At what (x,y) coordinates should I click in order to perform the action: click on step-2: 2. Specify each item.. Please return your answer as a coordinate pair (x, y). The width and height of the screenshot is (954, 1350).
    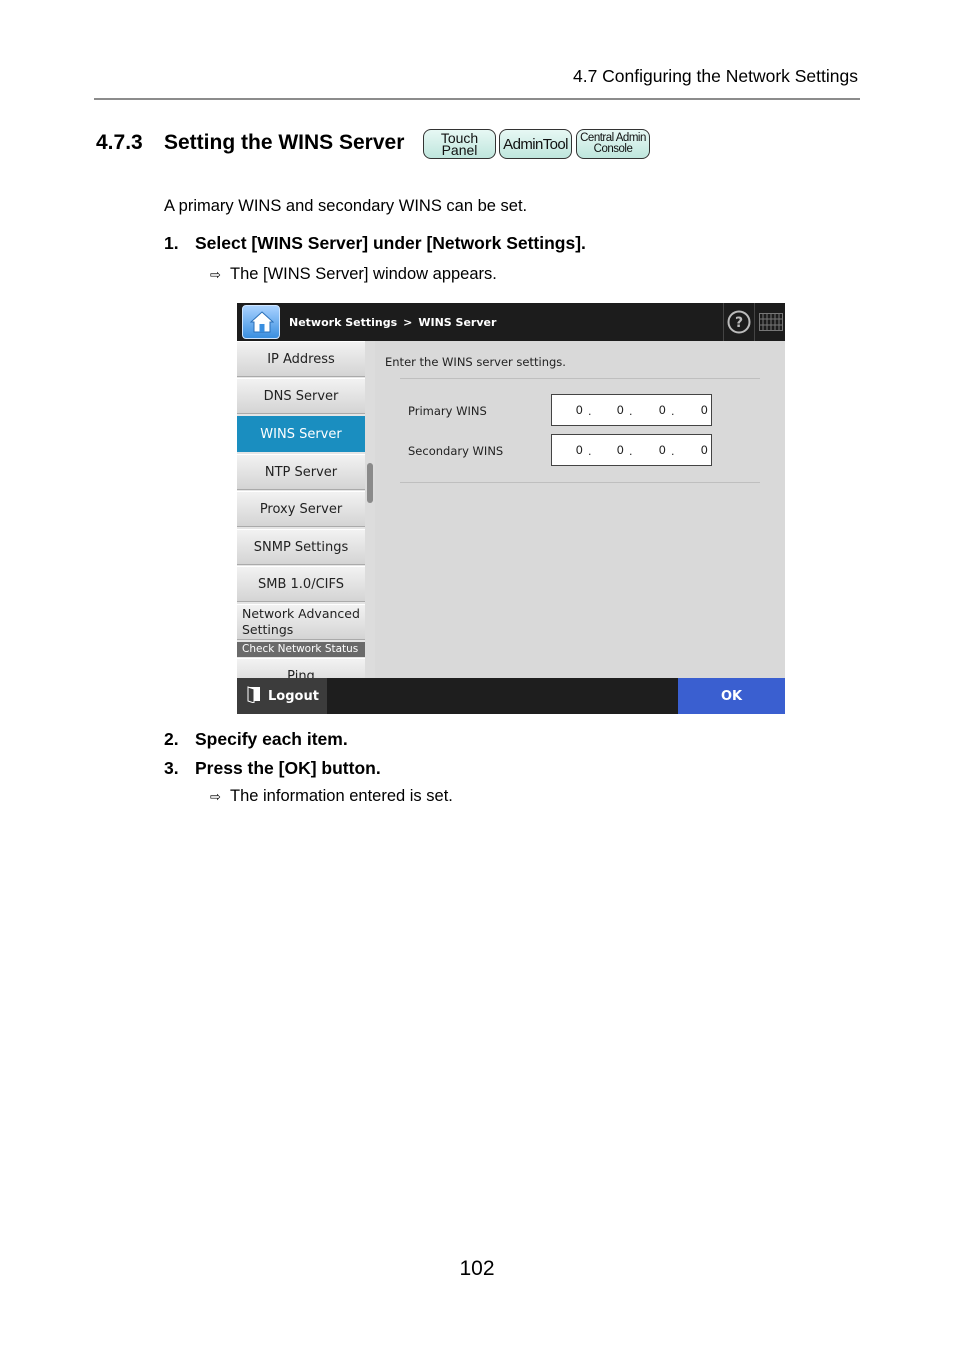
    Looking at the image, I should click on (256, 739).